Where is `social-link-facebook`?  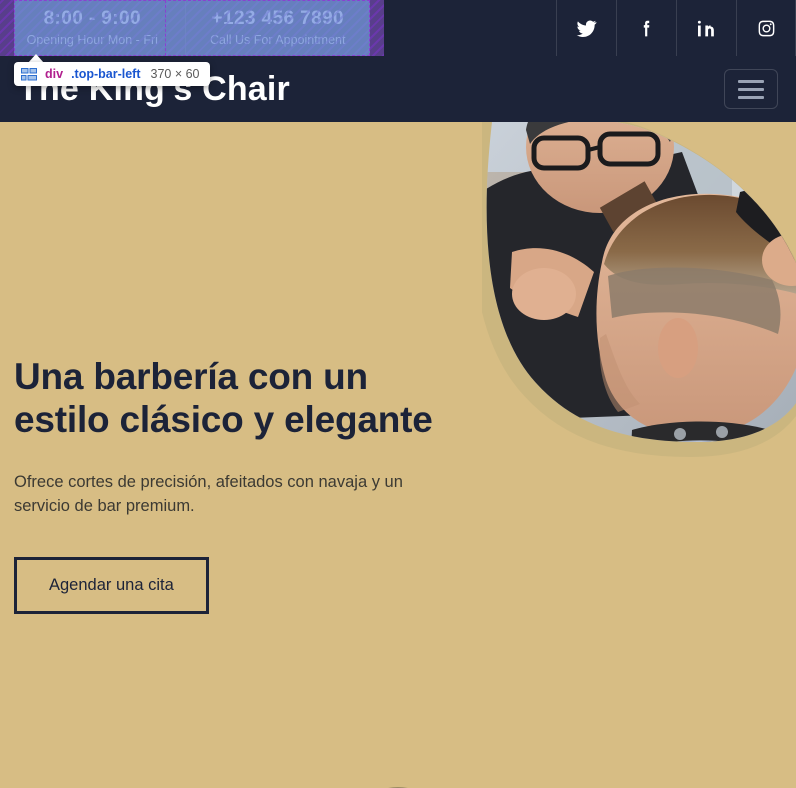 social-link-facebook is located at coordinates (646, 28).